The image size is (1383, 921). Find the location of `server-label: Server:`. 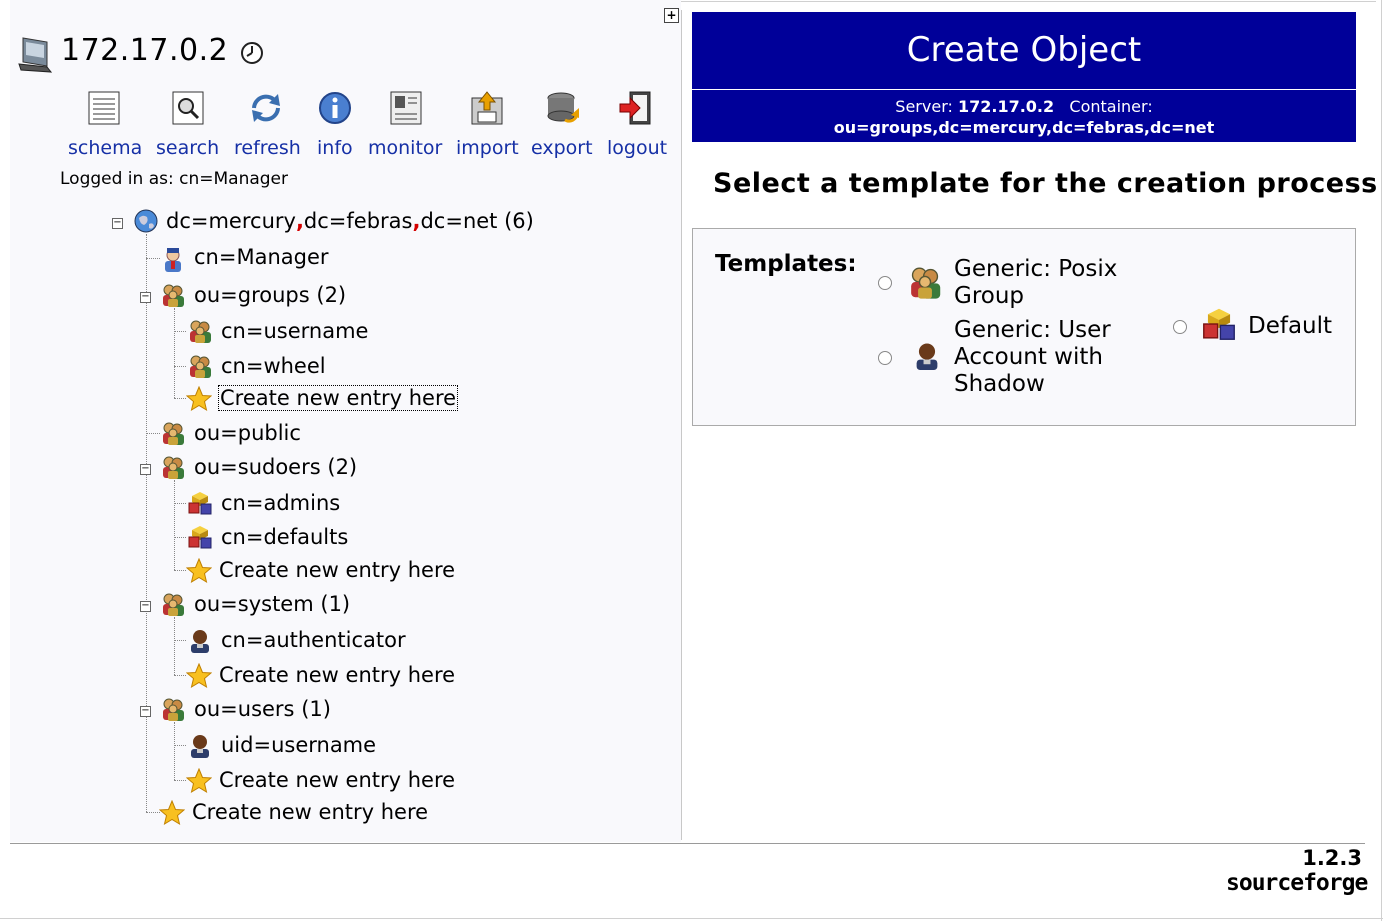

server-label: Server: is located at coordinates (924, 106).